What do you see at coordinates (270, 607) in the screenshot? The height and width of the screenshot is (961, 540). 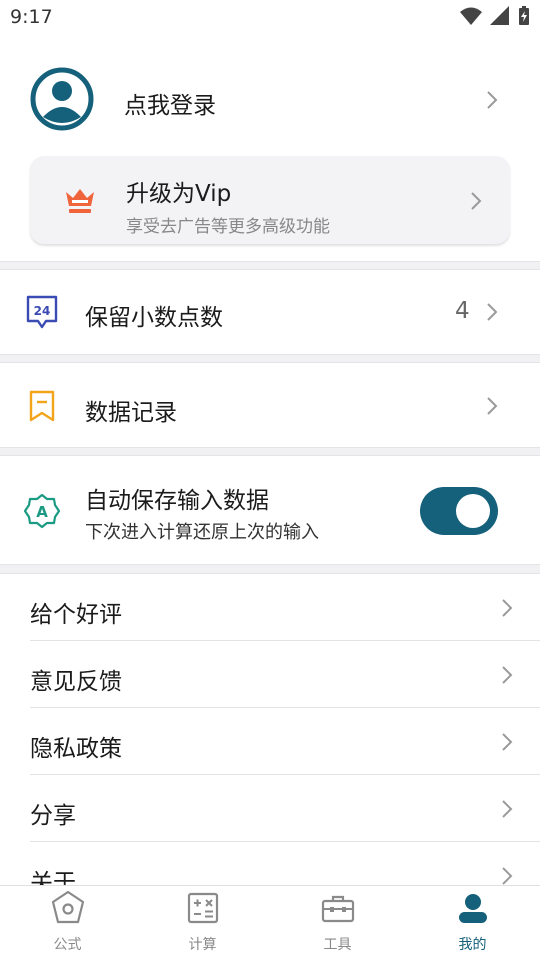 I see `menu-item-rate: 给个好评` at bounding box center [270, 607].